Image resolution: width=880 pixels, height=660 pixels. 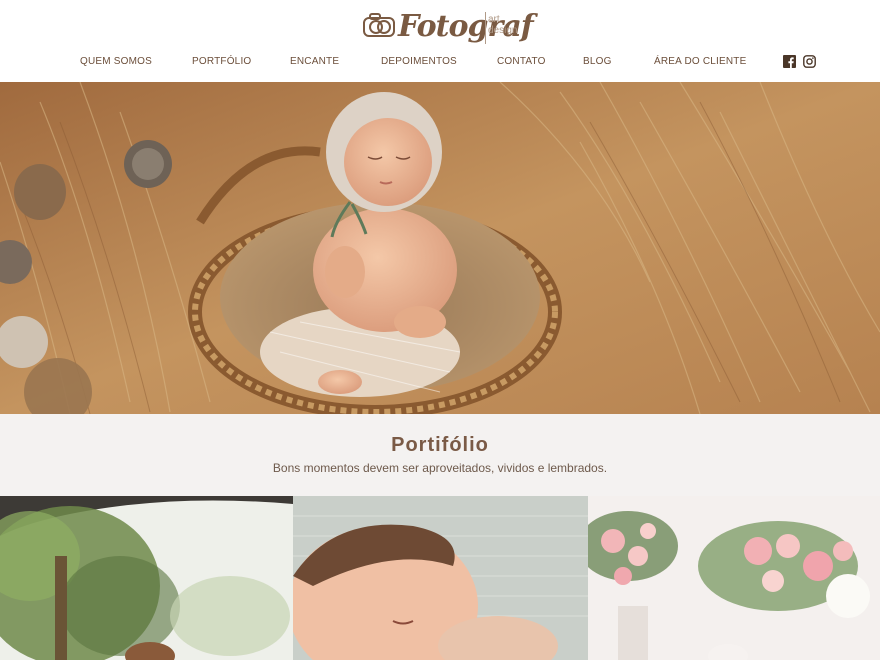 I want to click on nav-item-encante: ENCANTE, so click(x=314, y=61).